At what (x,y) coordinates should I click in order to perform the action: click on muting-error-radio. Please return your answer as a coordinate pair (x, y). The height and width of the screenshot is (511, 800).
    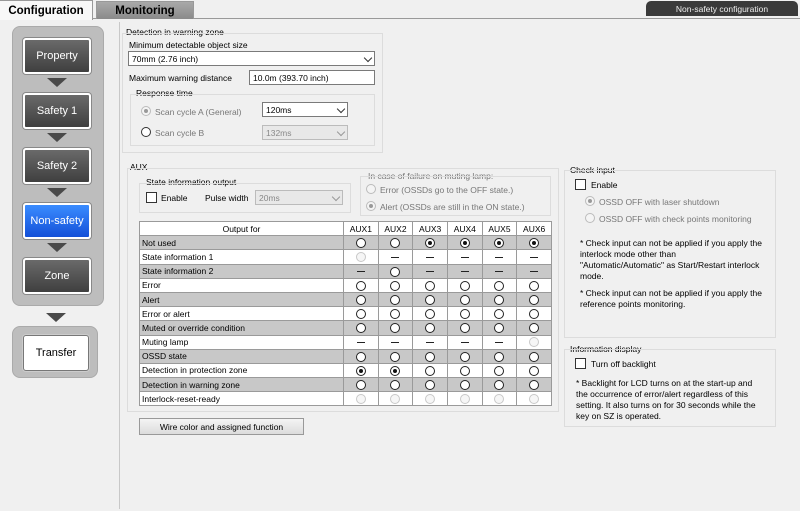
    Looking at the image, I should click on (371, 189).